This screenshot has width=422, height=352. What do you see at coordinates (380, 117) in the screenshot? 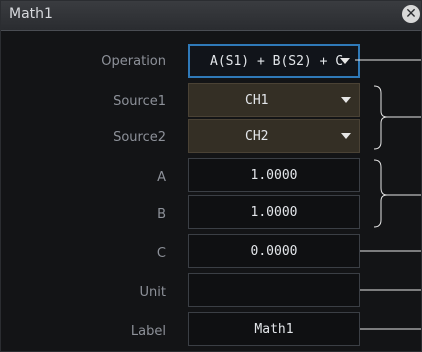
I see `source-bracket` at bounding box center [380, 117].